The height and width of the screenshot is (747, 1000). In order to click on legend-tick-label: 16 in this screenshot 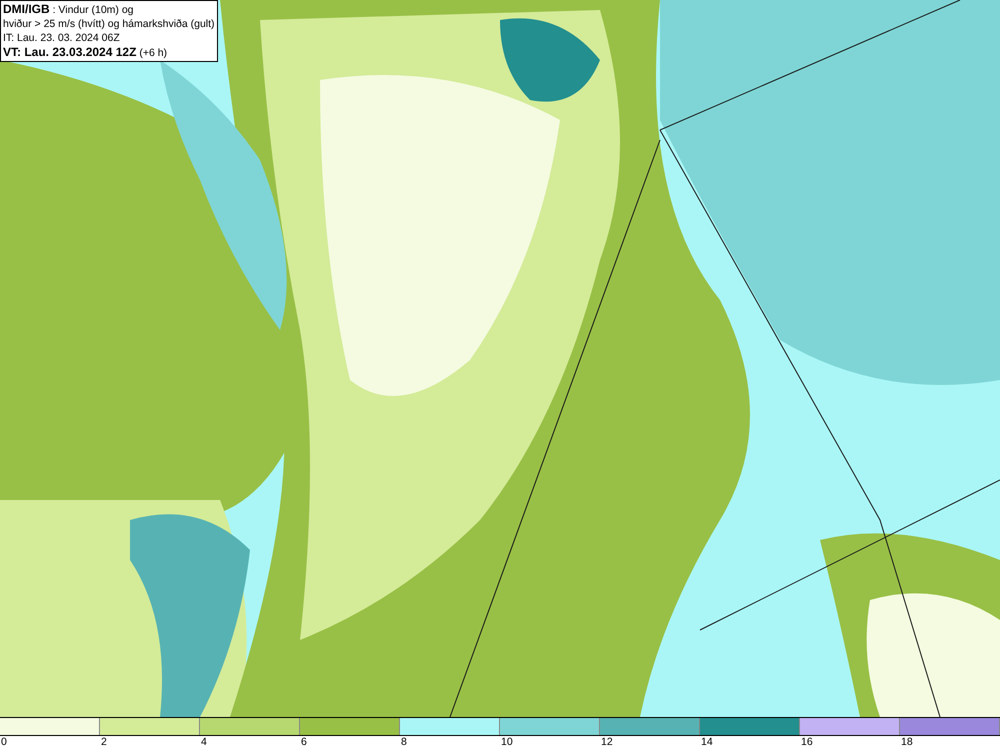, I will do `click(806, 741)`.